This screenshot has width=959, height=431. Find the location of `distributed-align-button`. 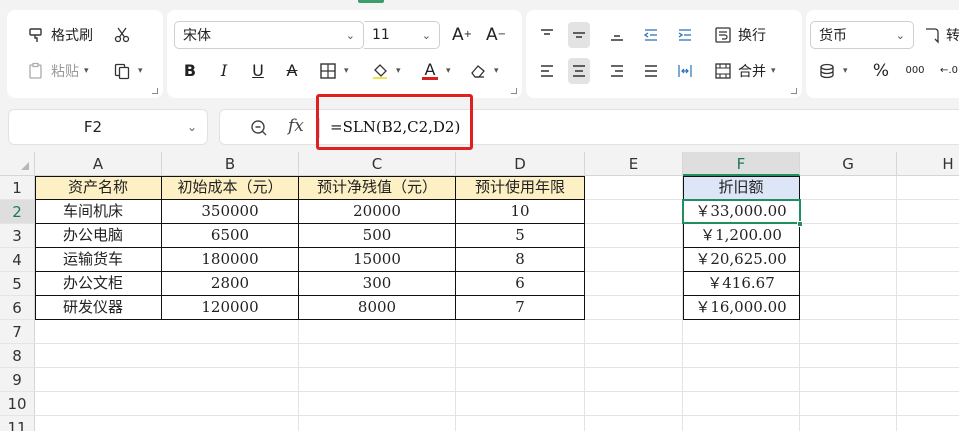

distributed-align-button is located at coordinates (685, 71).